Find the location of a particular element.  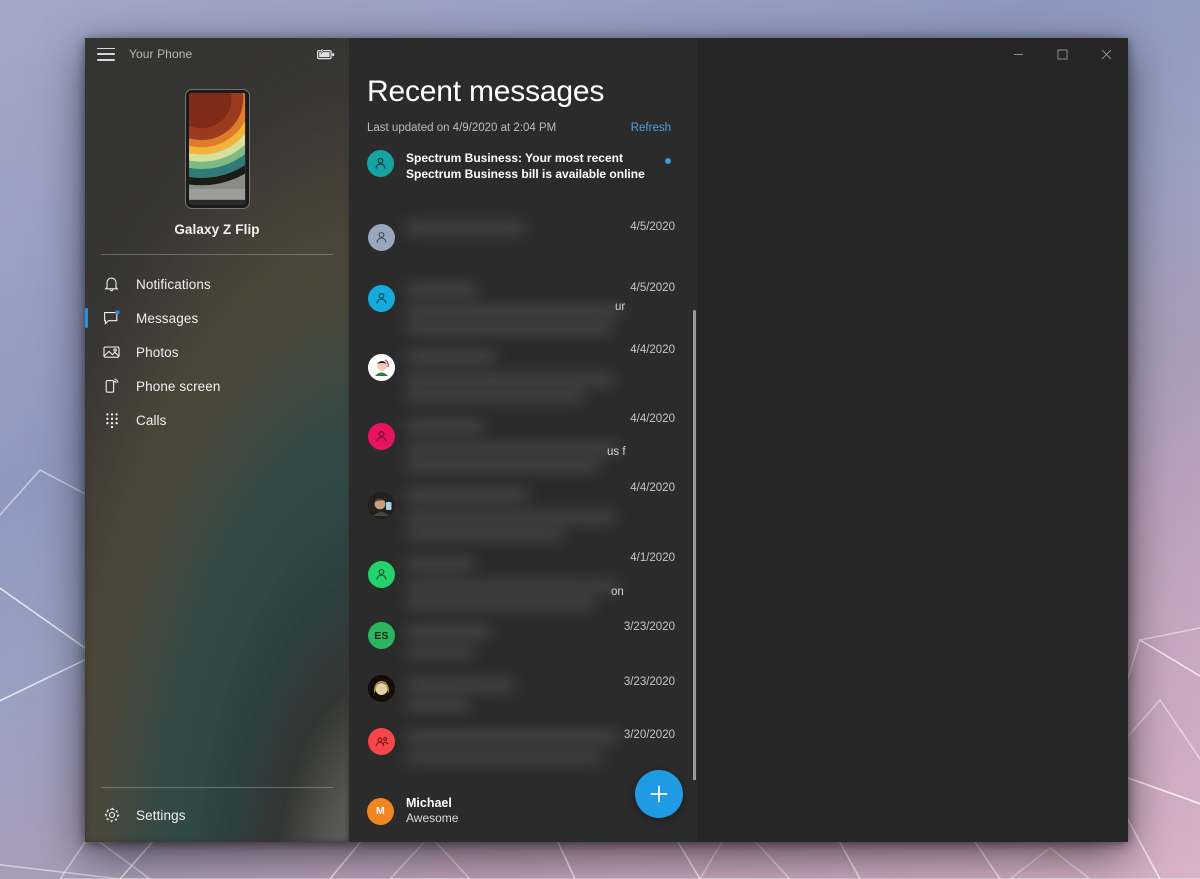

minimize-button is located at coordinates (1018, 54).